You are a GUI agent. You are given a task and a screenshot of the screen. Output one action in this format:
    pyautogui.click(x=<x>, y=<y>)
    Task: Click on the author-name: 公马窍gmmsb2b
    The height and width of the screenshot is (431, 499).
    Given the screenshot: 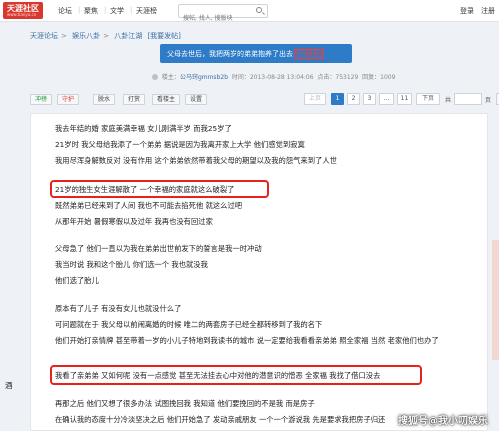 What is the action you would take?
    pyautogui.click(x=204, y=77)
    